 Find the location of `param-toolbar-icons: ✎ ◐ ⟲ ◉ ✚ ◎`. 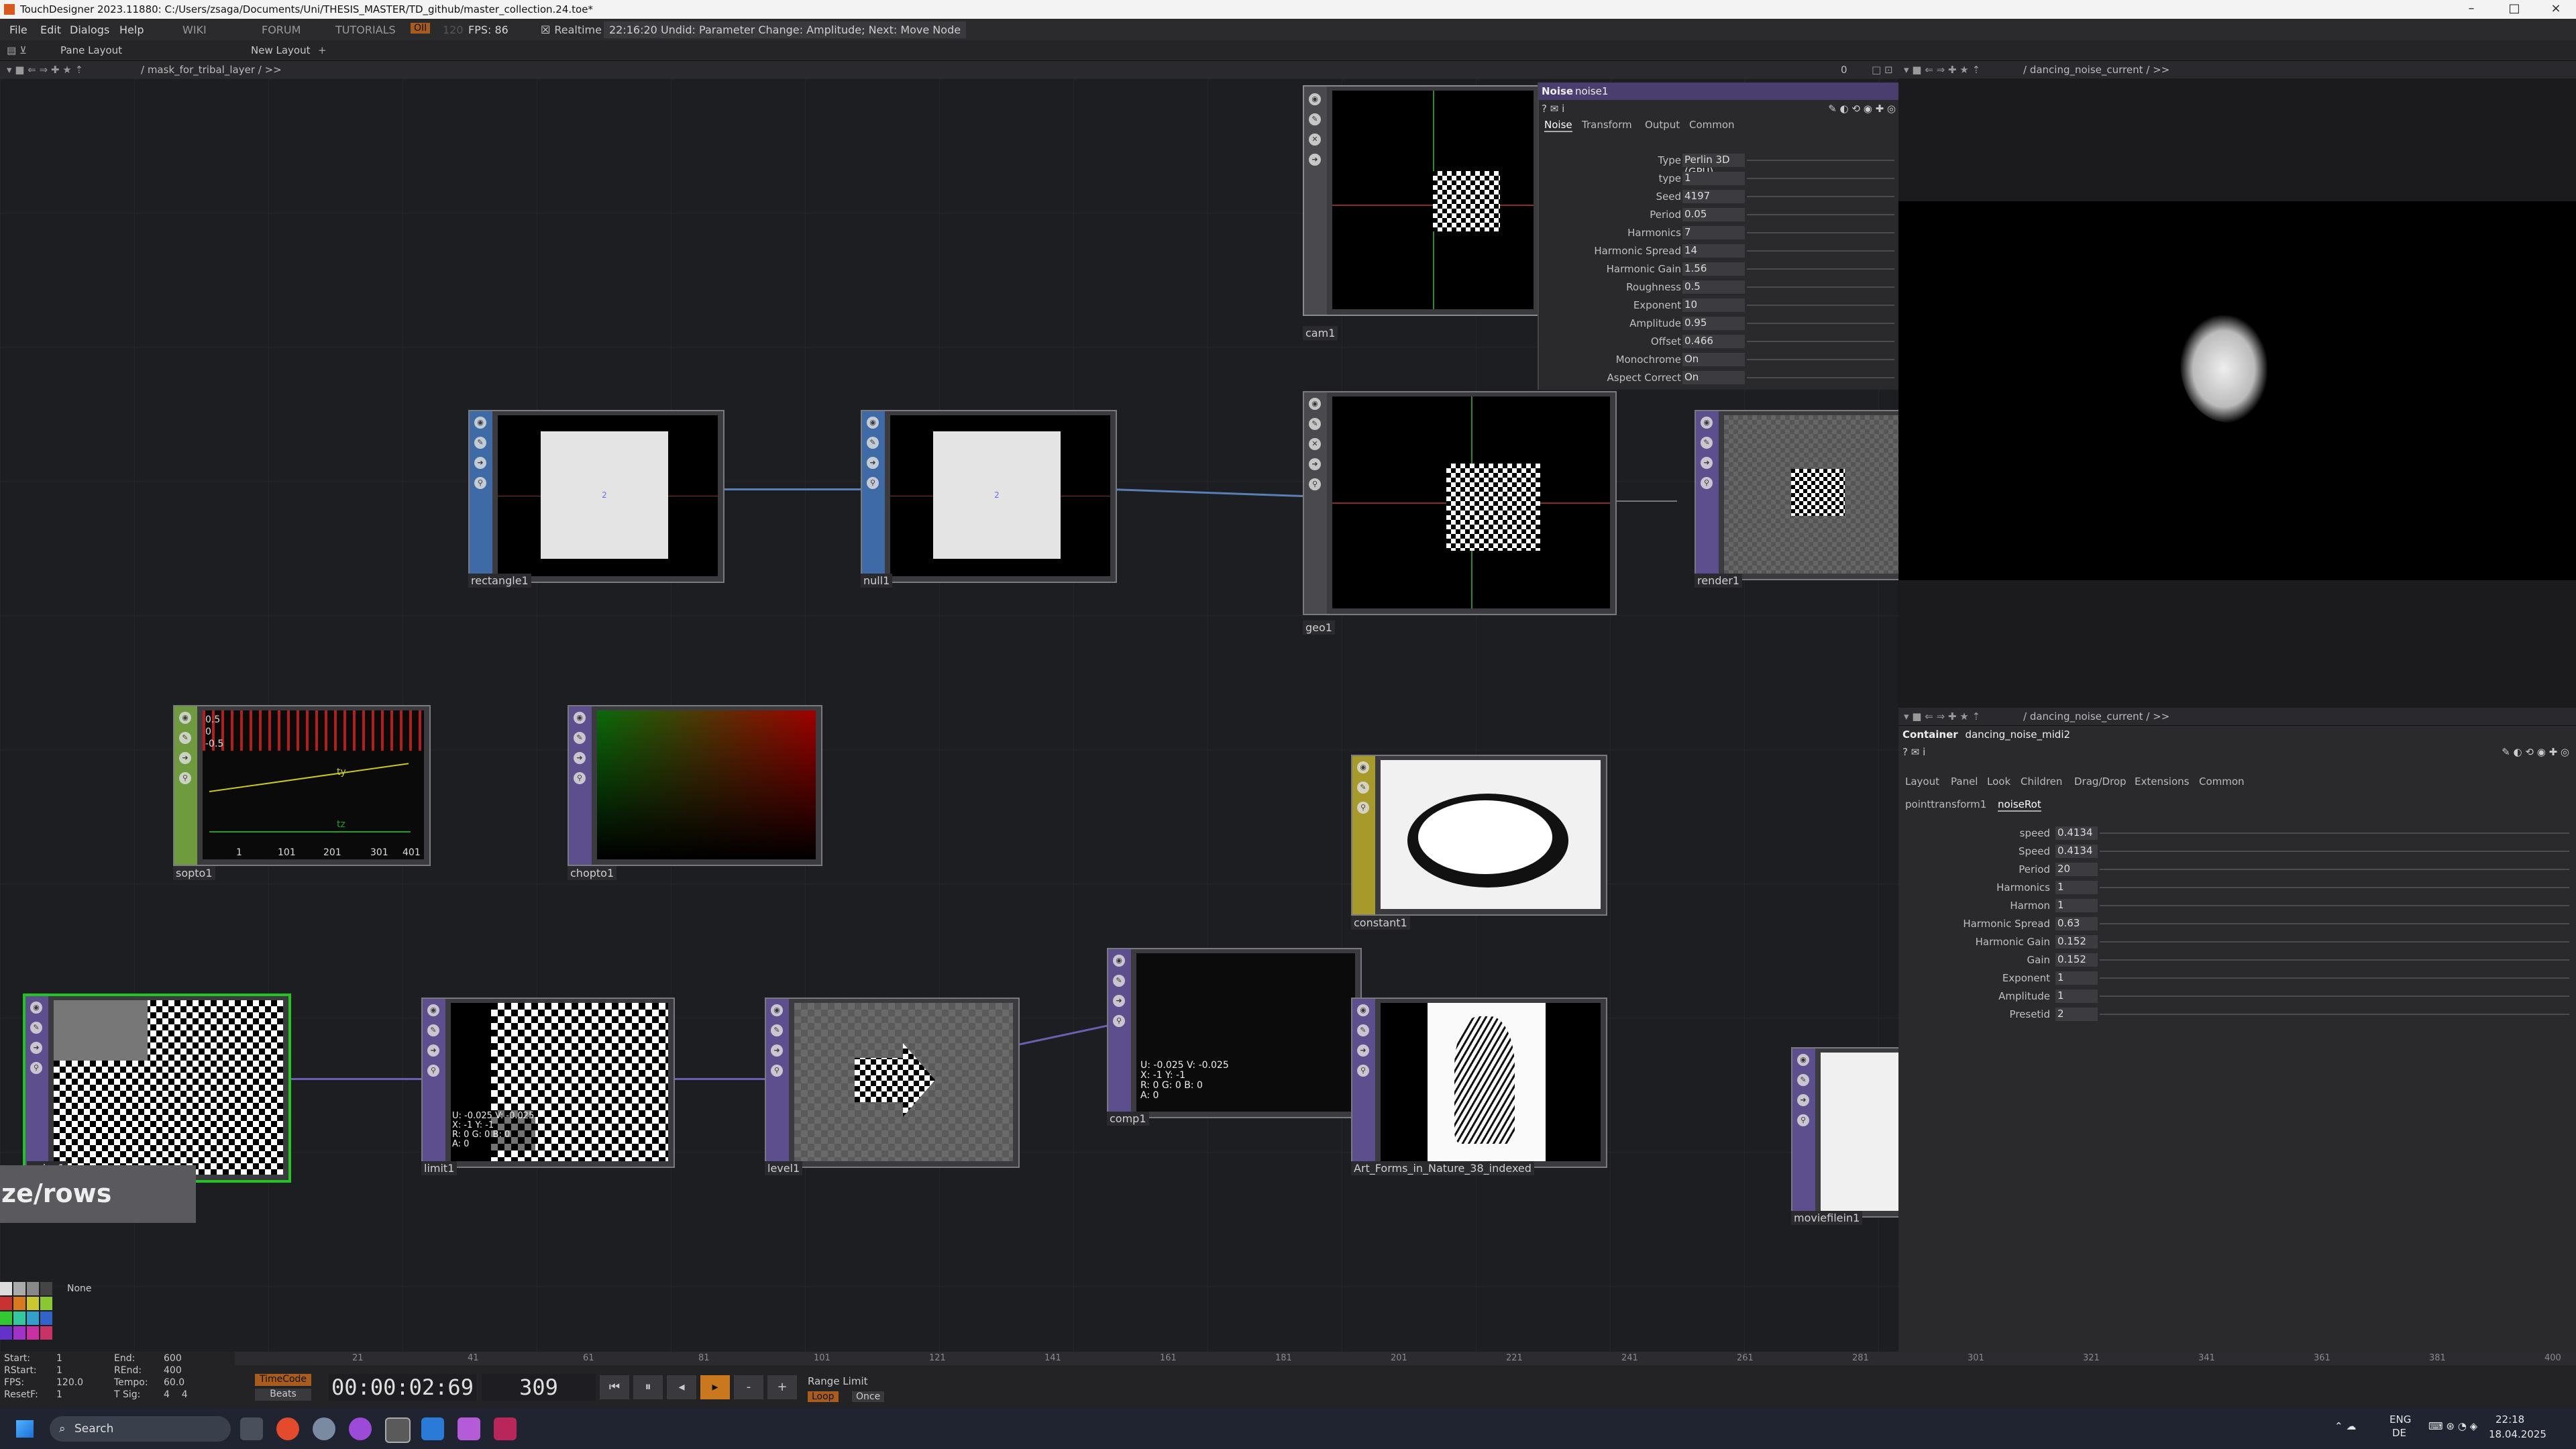

param-toolbar-icons: ✎ ◐ ⟲ ◉ ✚ ◎ is located at coordinates (1862, 109).